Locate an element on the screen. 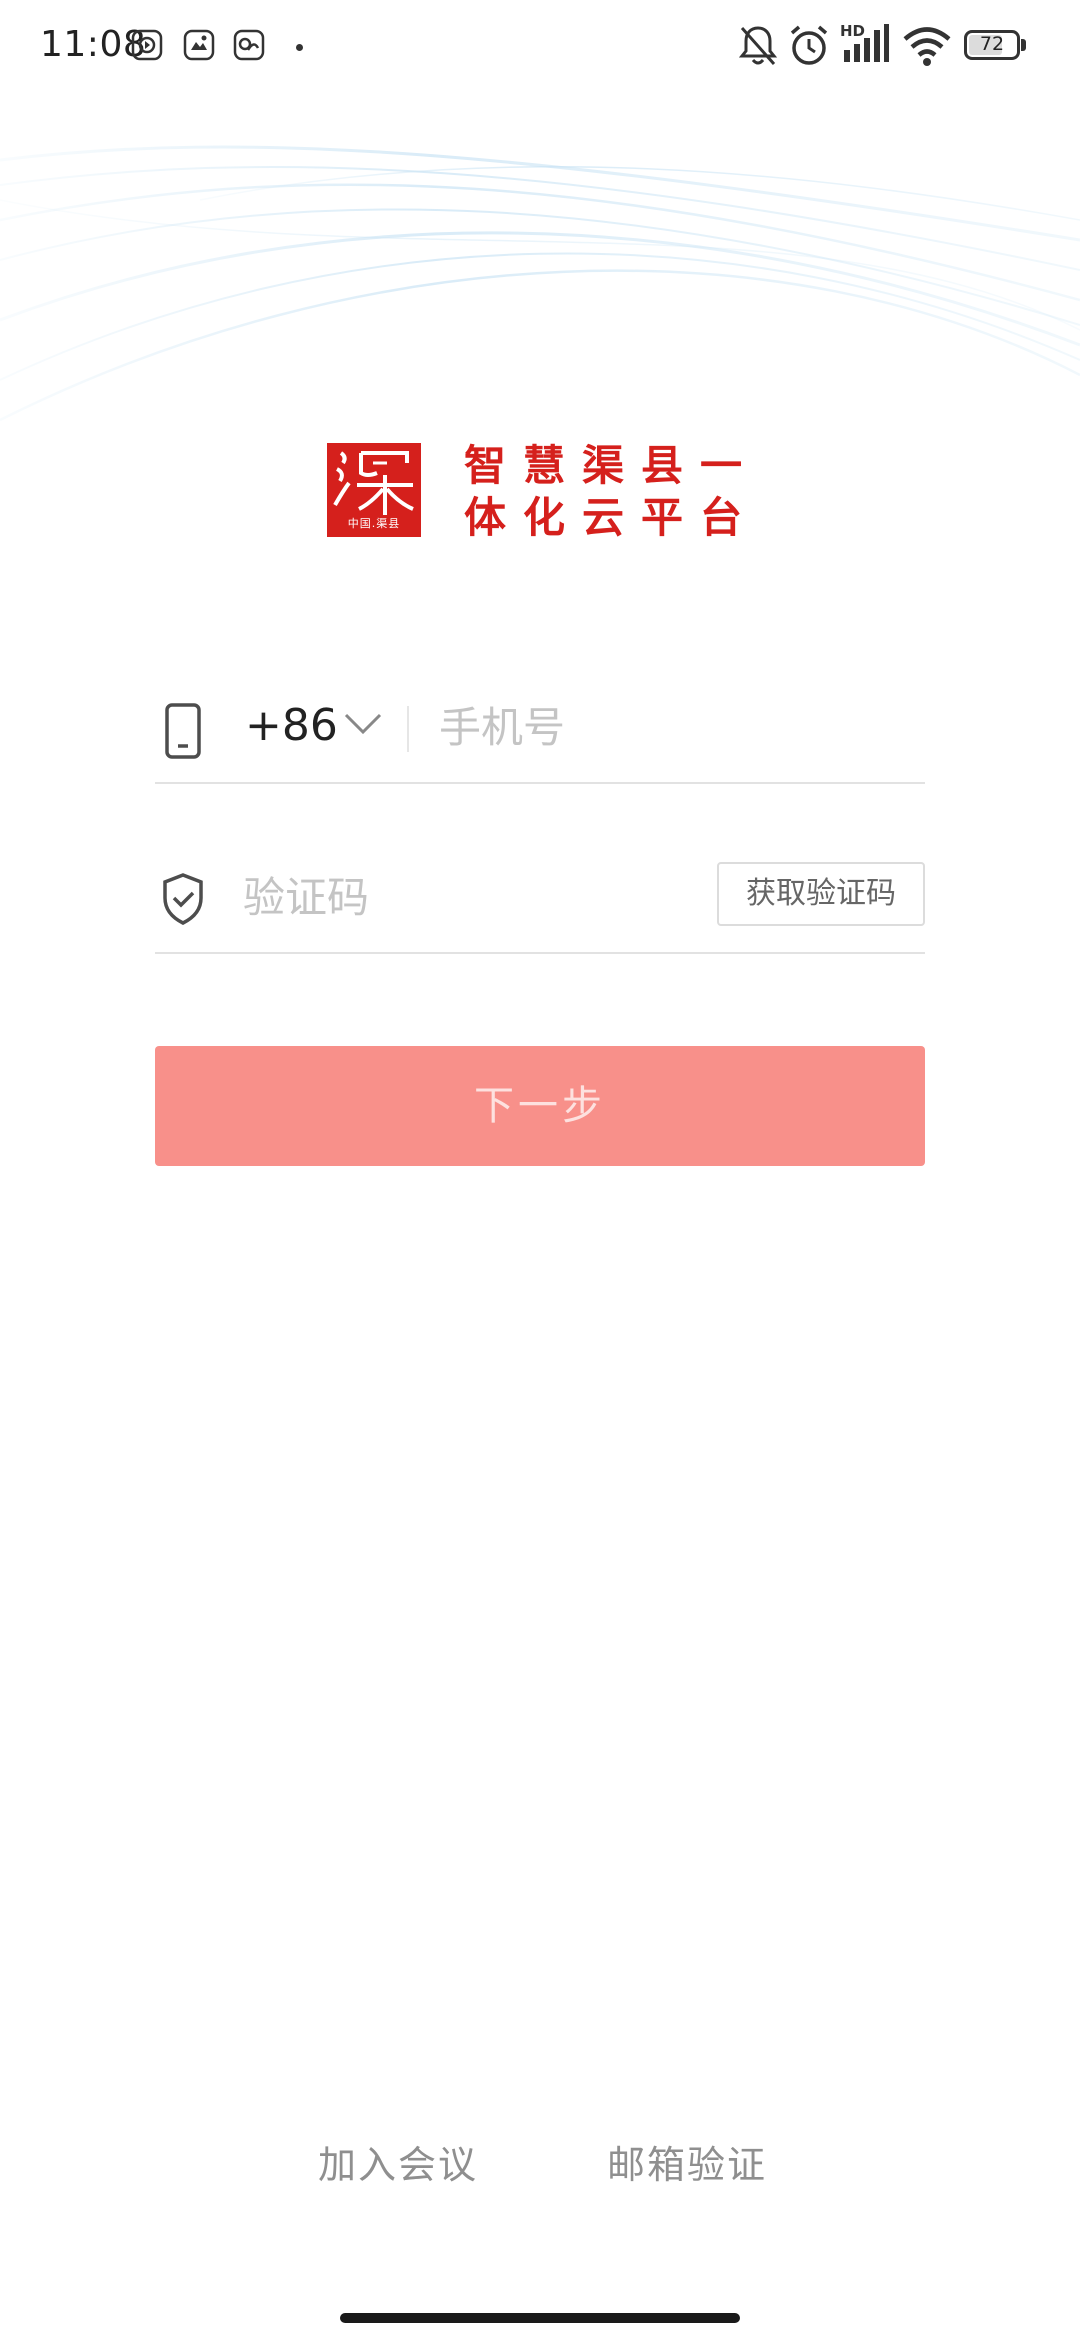  phone-number-input is located at coordinates (674, 727).